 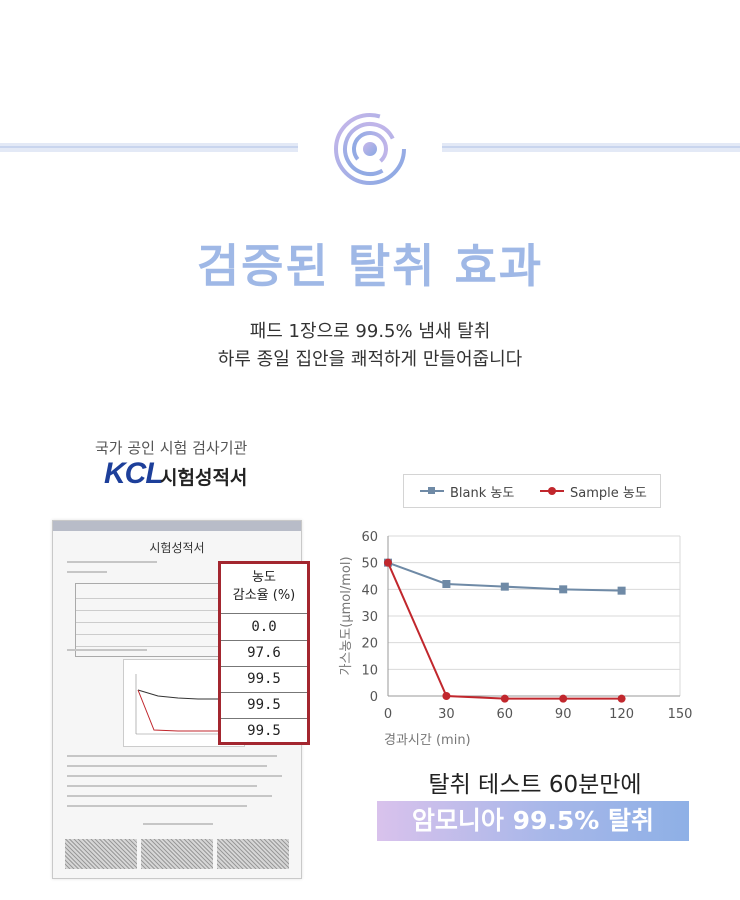 I want to click on x-tick-label: 90, so click(x=563, y=714).